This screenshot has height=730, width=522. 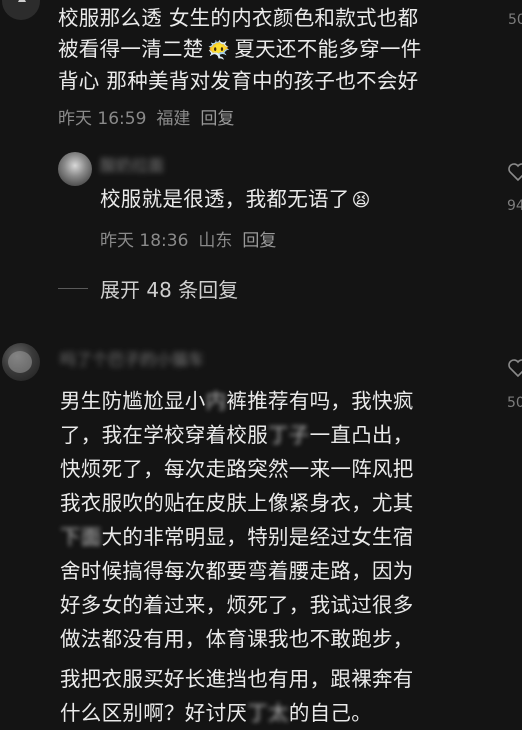 I want to click on emoji: 😫, so click(x=361, y=200).